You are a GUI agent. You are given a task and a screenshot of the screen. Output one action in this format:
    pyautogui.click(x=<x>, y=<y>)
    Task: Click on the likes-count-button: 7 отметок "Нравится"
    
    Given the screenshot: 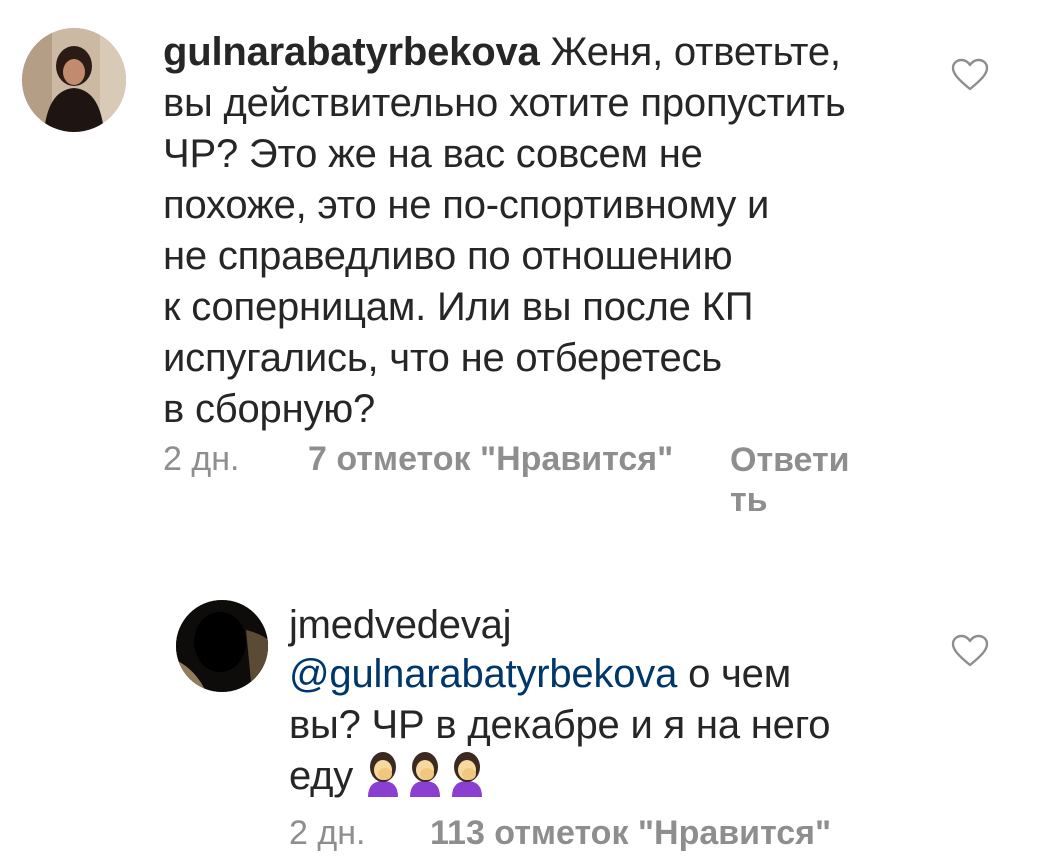 What is the action you would take?
    pyautogui.click(x=490, y=459)
    